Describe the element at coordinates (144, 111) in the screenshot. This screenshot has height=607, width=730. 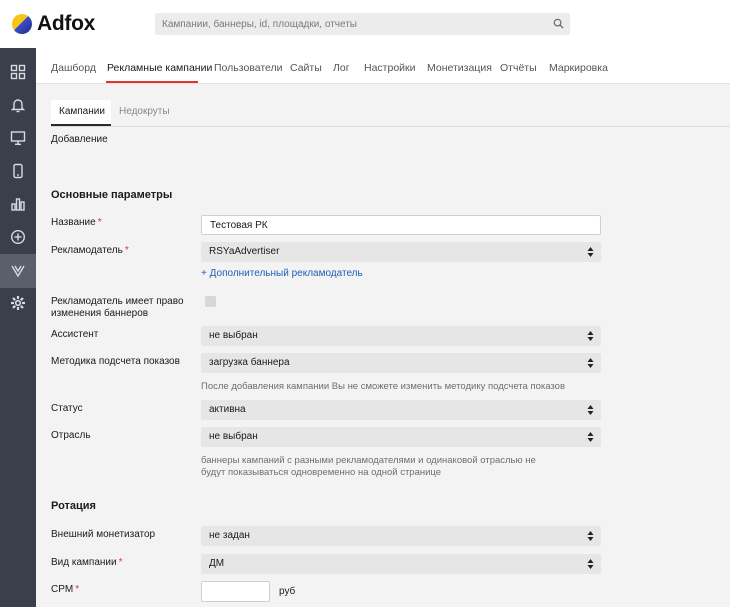
I see `subtab-underdelivered: Недокруты` at that location.